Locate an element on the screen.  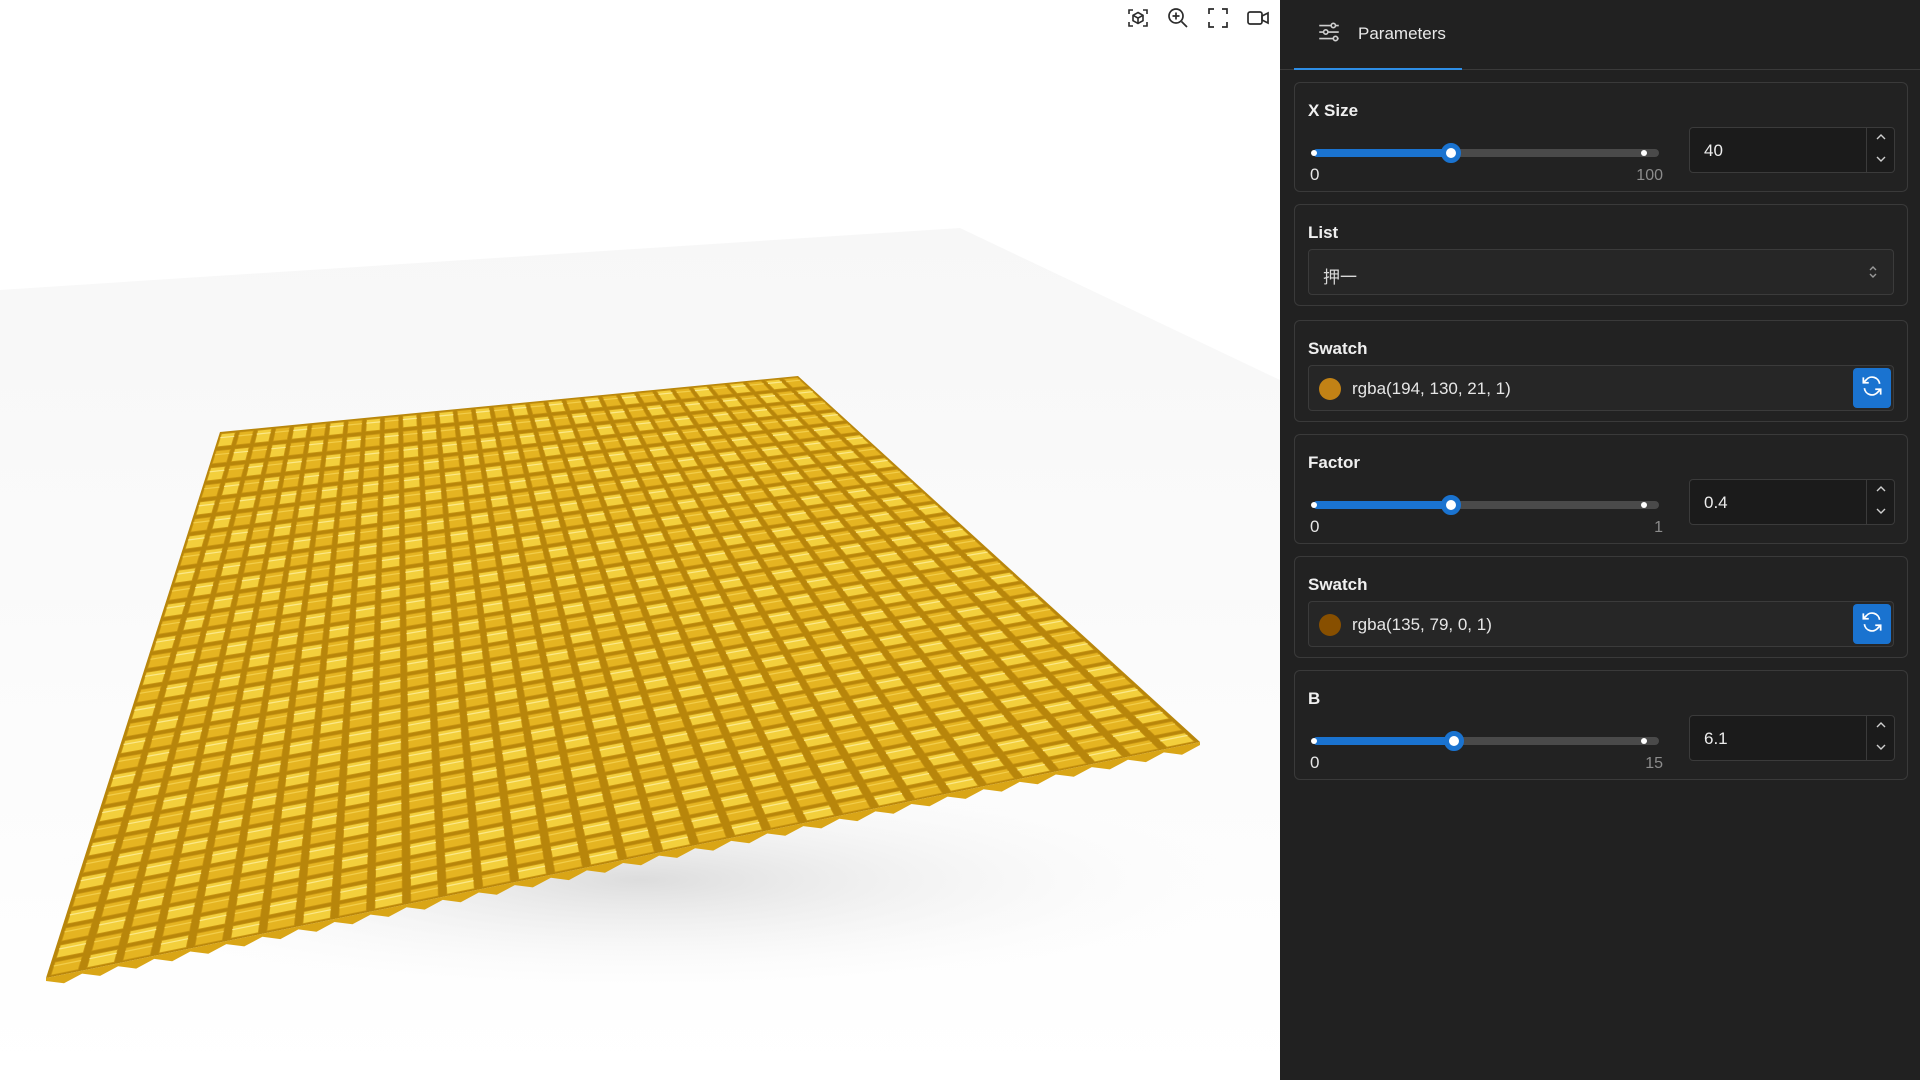
record-video-button is located at coordinates (1258, 20).